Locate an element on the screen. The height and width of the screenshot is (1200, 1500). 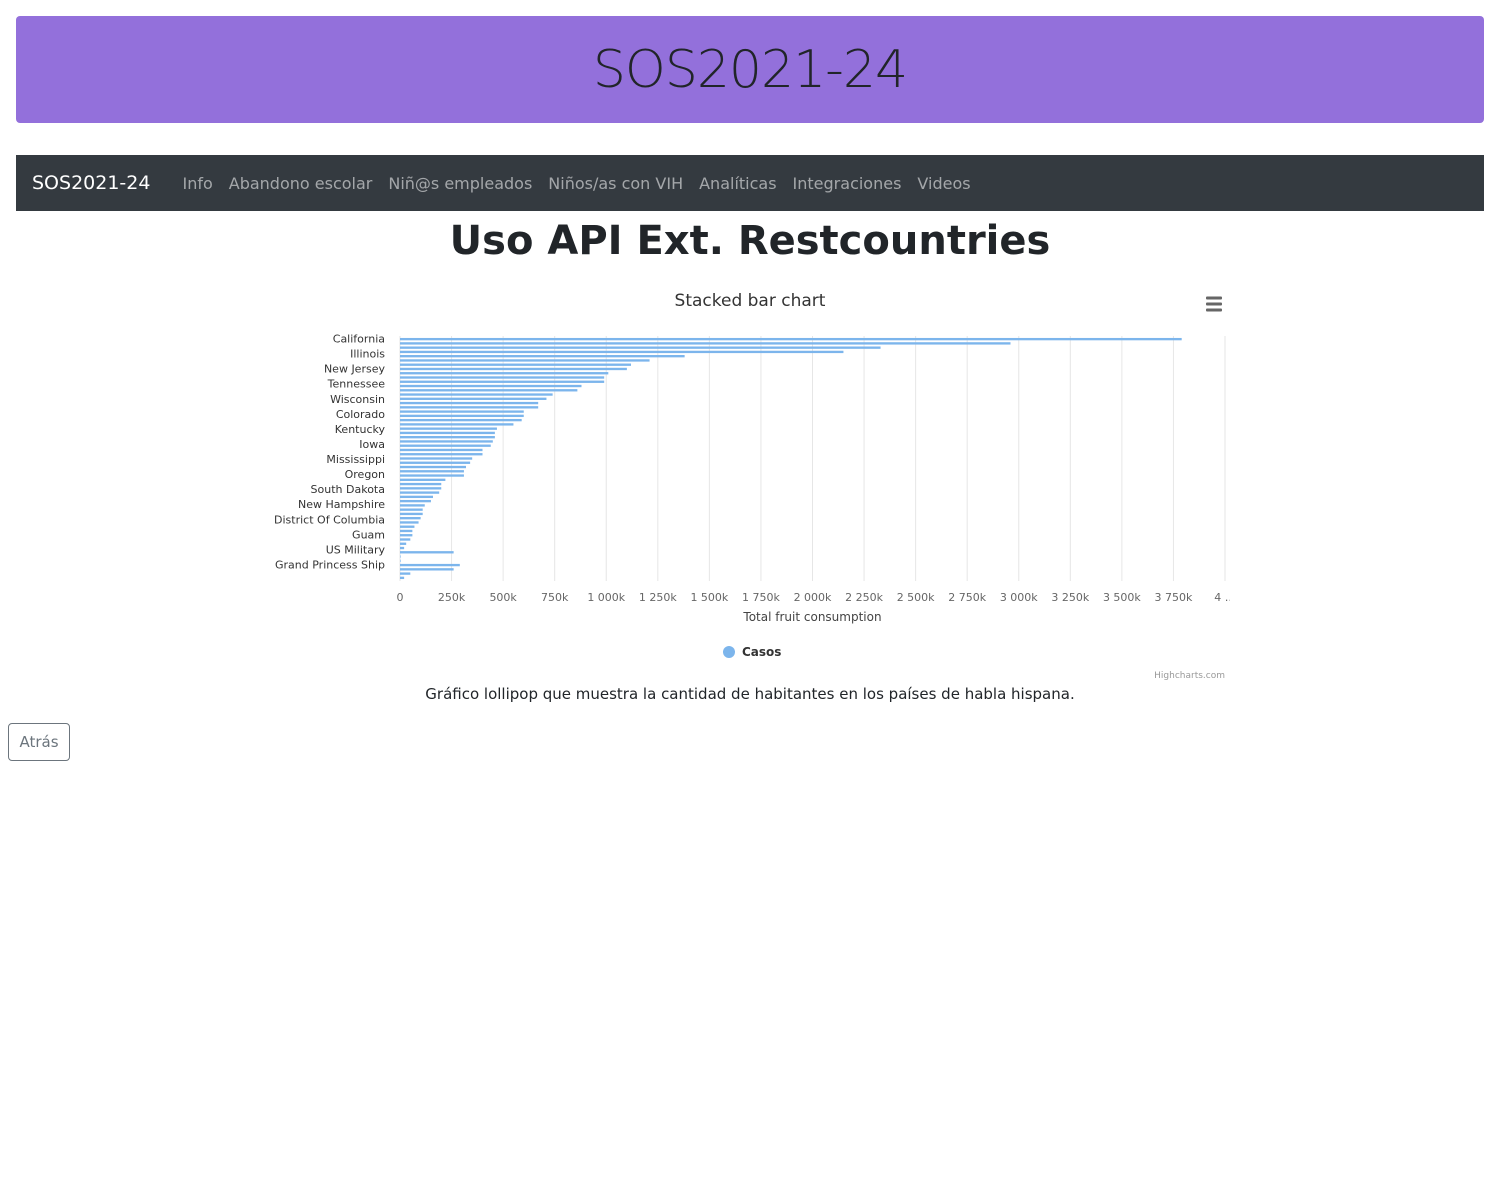
header-banner: SOS2021-24 is located at coordinates (750, 69).